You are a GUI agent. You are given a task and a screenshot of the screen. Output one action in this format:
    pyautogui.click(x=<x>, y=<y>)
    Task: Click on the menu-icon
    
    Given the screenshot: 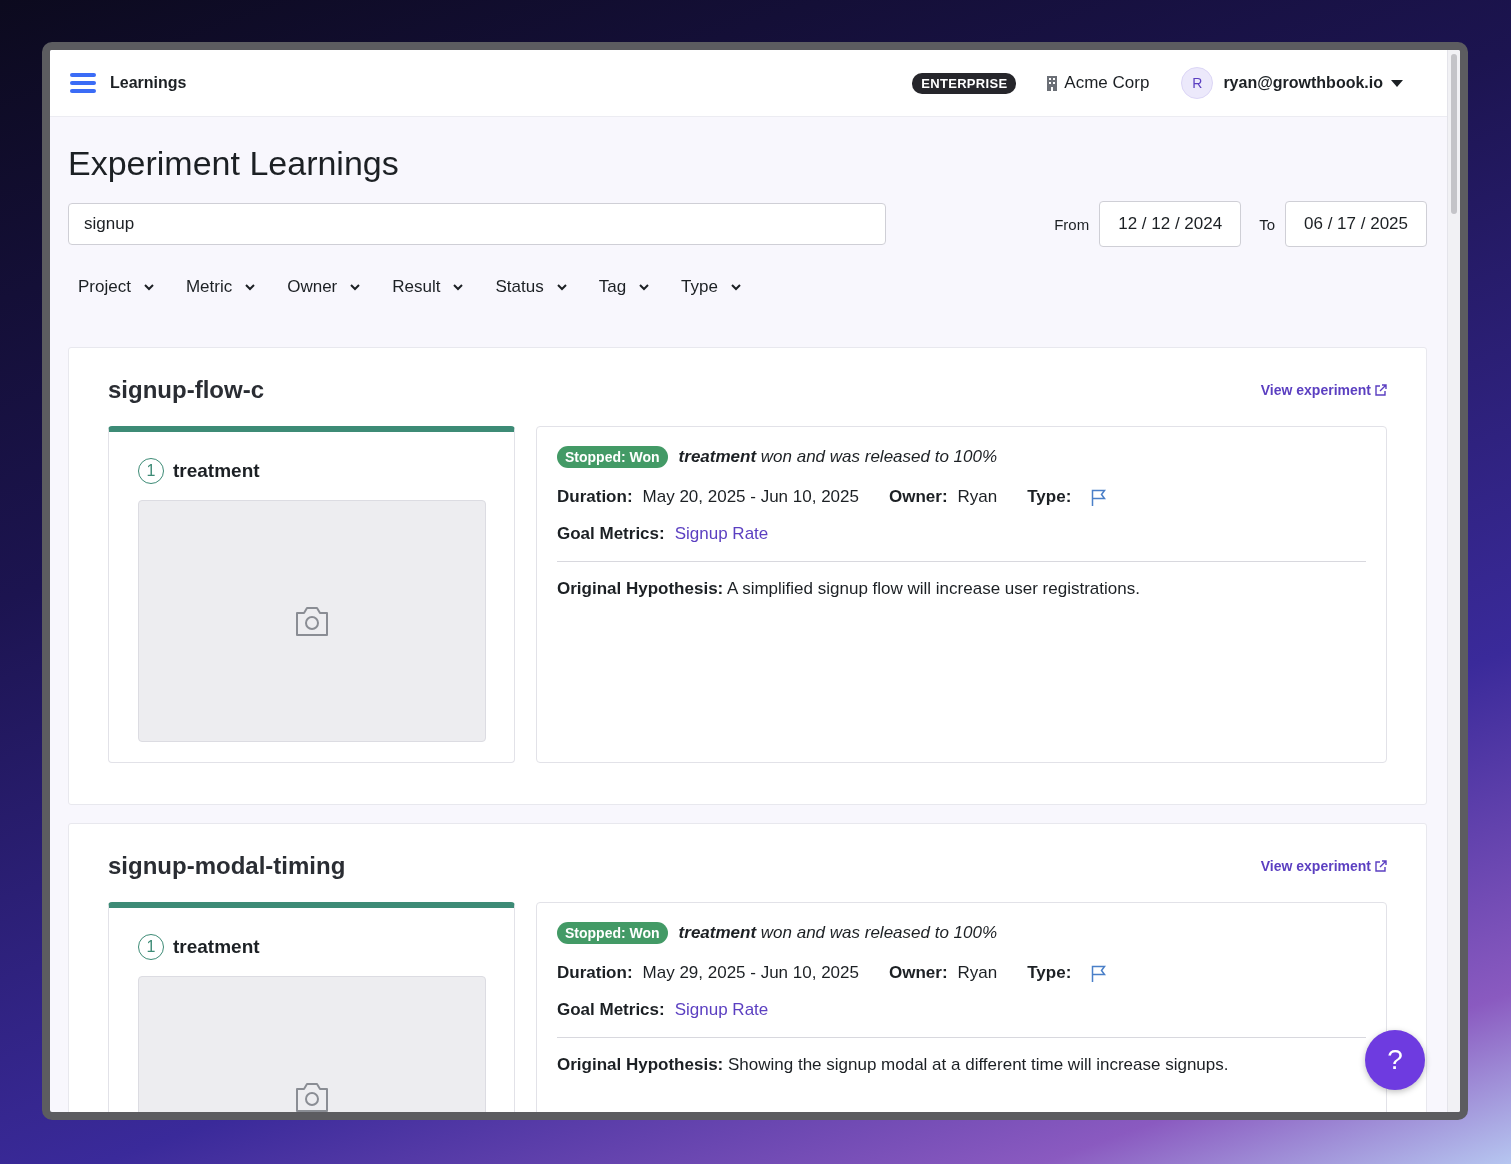 What is the action you would take?
    pyautogui.click(x=83, y=83)
    